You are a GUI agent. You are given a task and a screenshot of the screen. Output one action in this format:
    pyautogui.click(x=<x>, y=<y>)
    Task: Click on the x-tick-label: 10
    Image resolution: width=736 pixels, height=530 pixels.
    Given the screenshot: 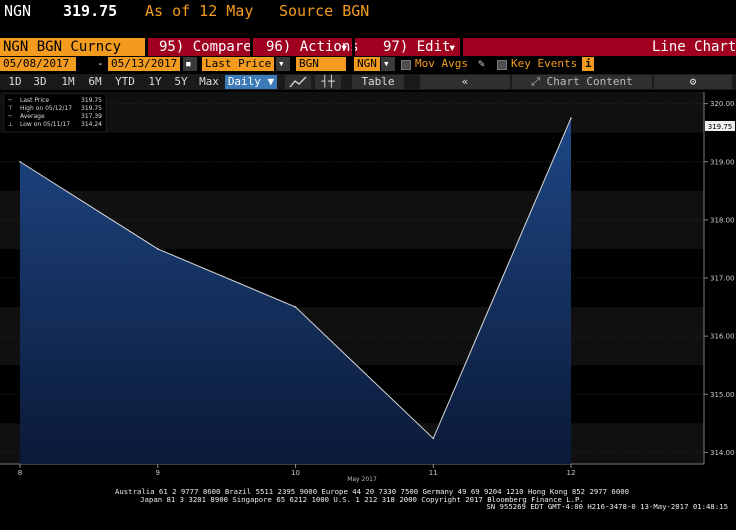 What is the action you would take?
    pyautogui.click(x=295, y=473)
    